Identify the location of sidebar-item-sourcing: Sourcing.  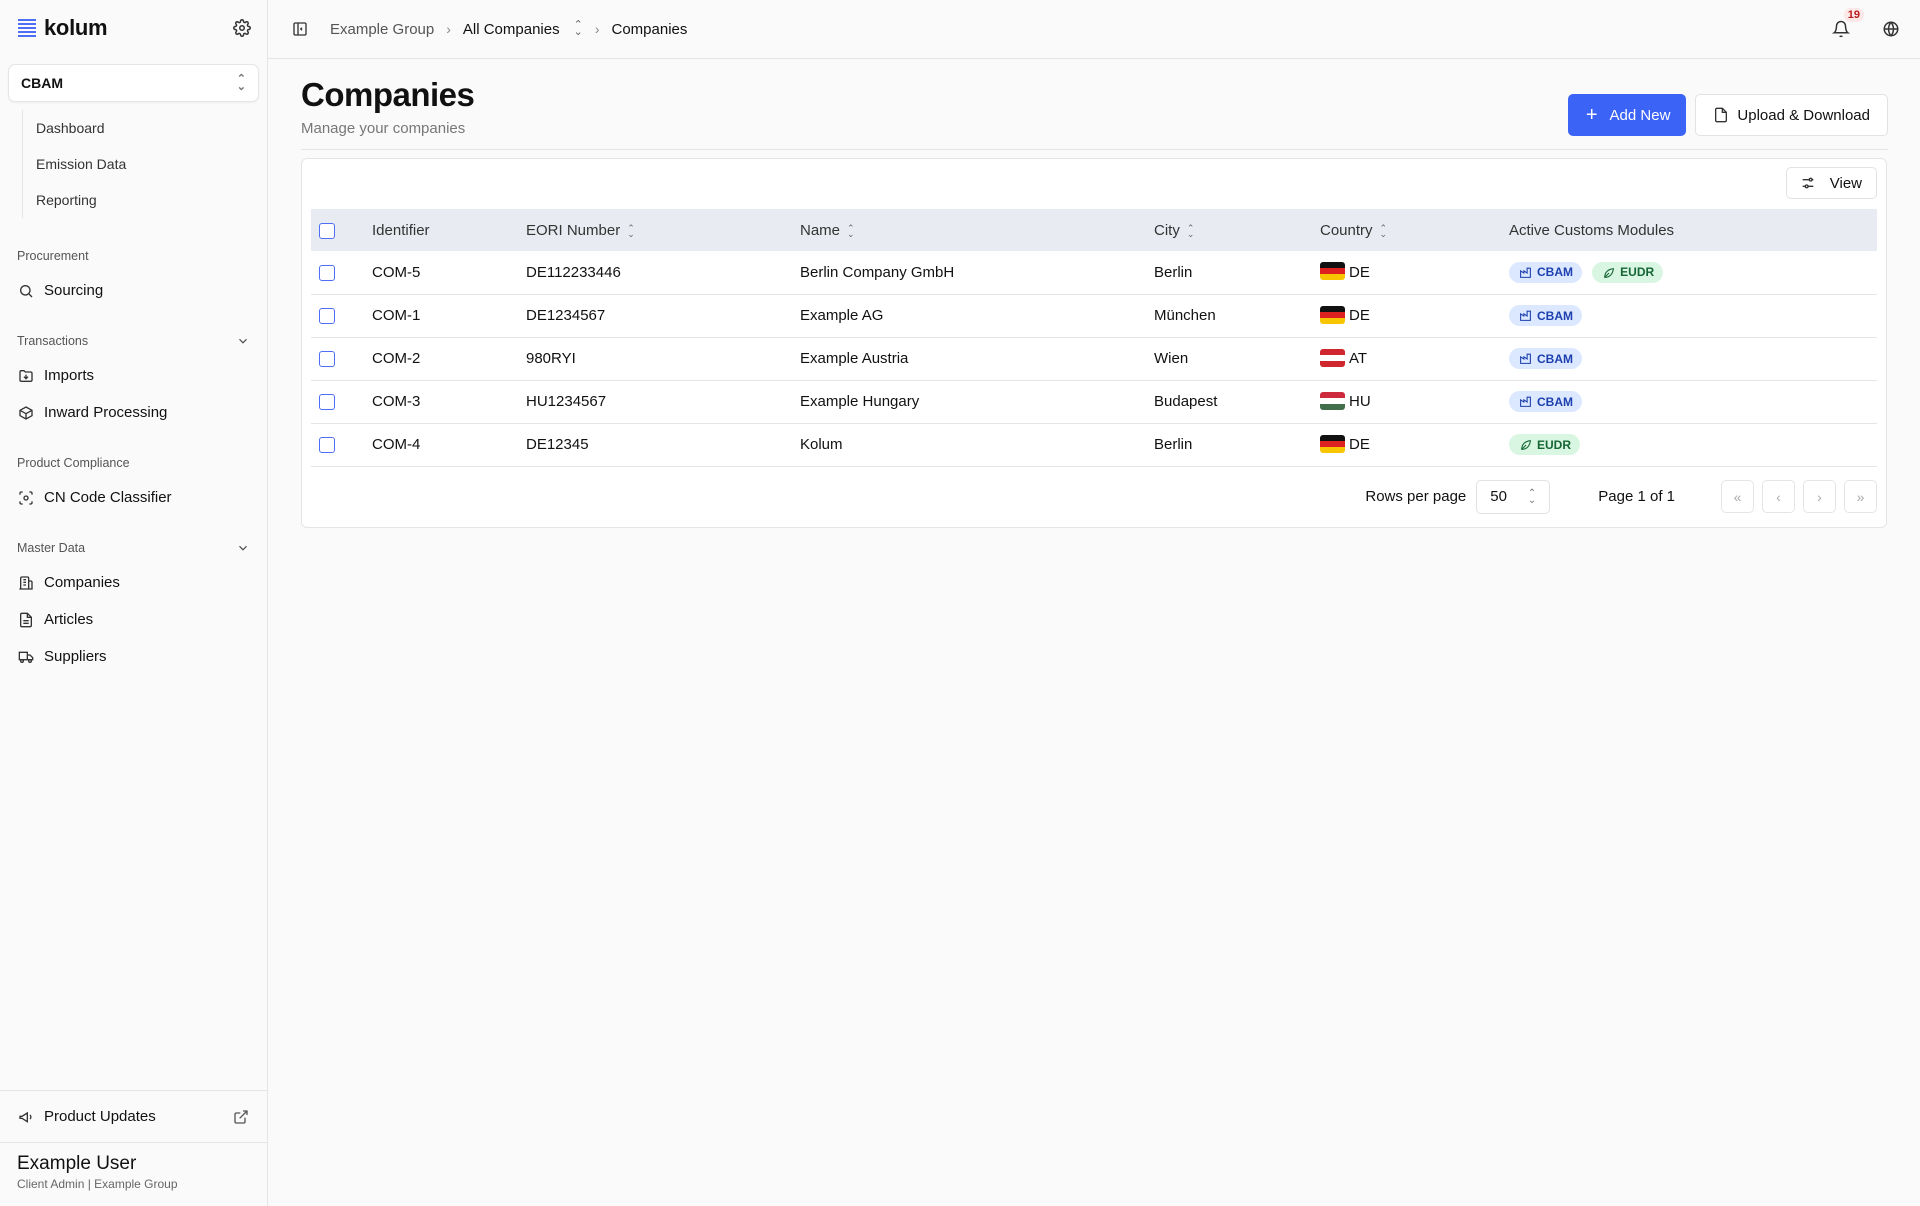
(133, 290).